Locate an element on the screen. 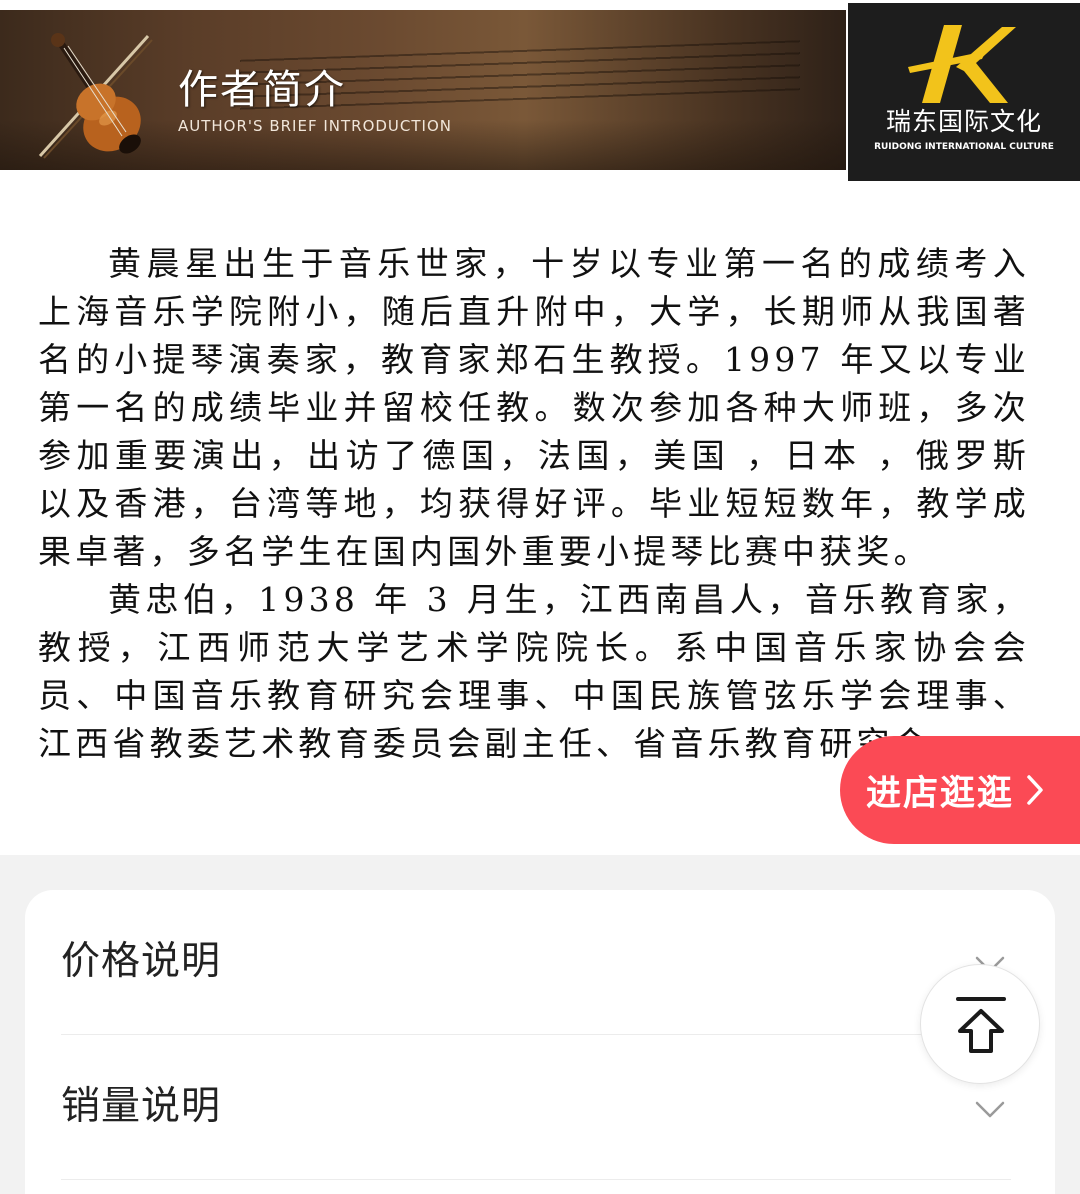  author-intro-banner: 作者简介 AUTHOR'S BRIEF INTRODUCTION is located at coordinates (423, 90).